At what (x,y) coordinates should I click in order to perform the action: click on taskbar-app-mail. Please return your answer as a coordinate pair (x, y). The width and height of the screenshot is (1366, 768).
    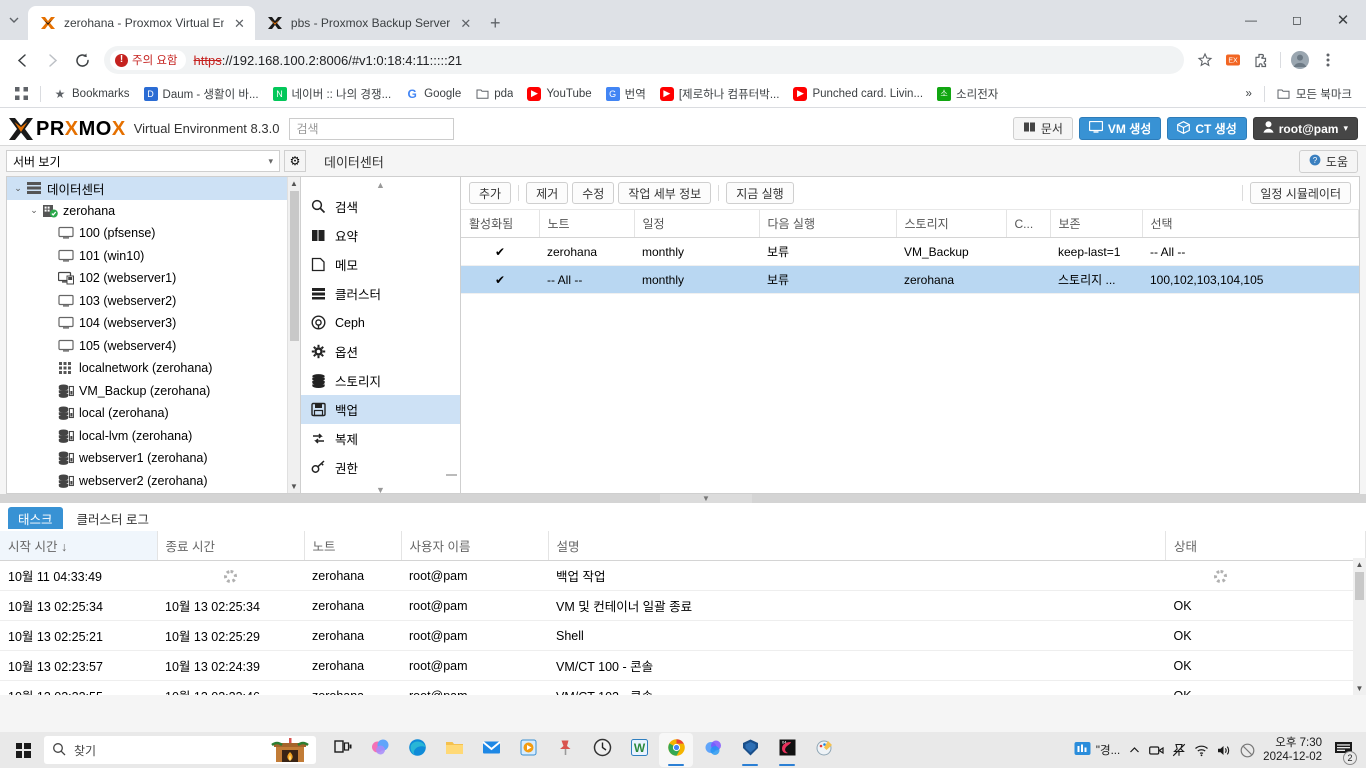
    Looking at the image, I should click on (491, 750).